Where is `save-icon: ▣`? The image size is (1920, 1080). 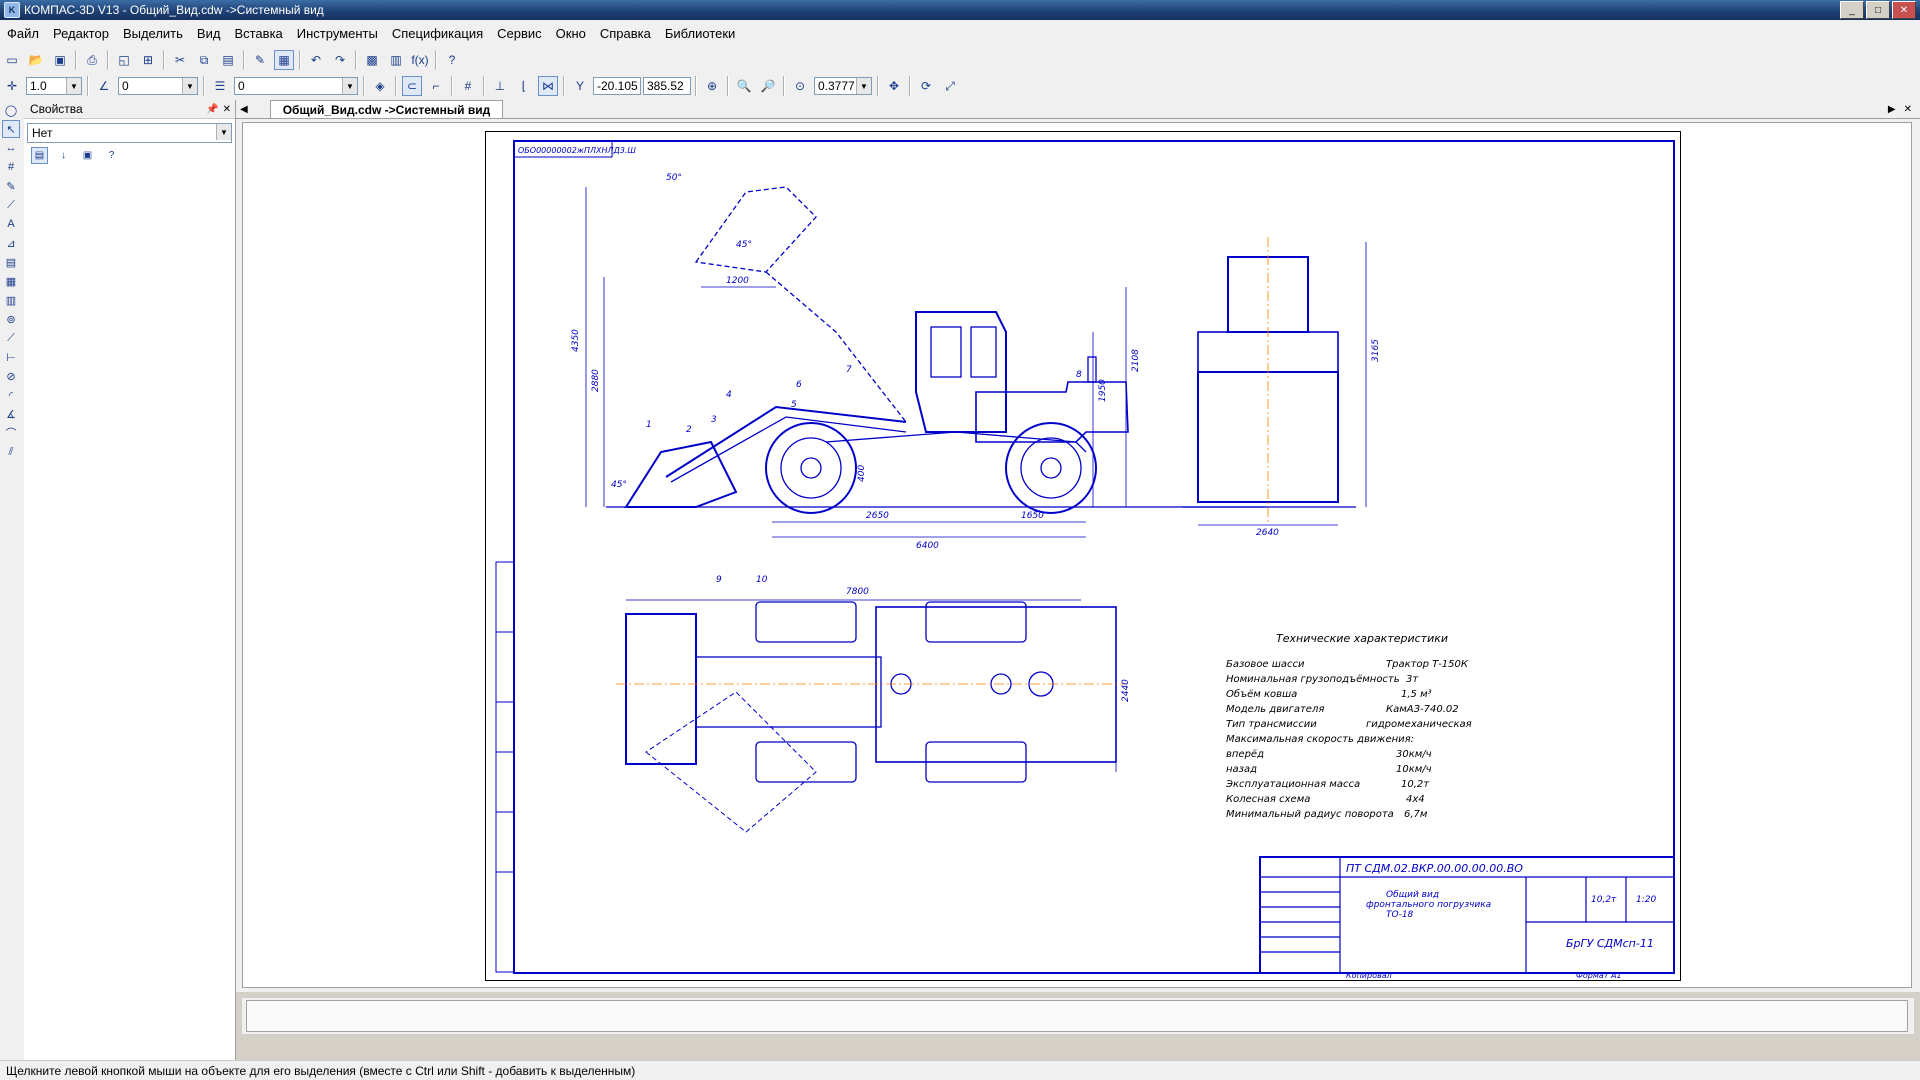
save-icon: ▣ is located at coordinates (60, 60).